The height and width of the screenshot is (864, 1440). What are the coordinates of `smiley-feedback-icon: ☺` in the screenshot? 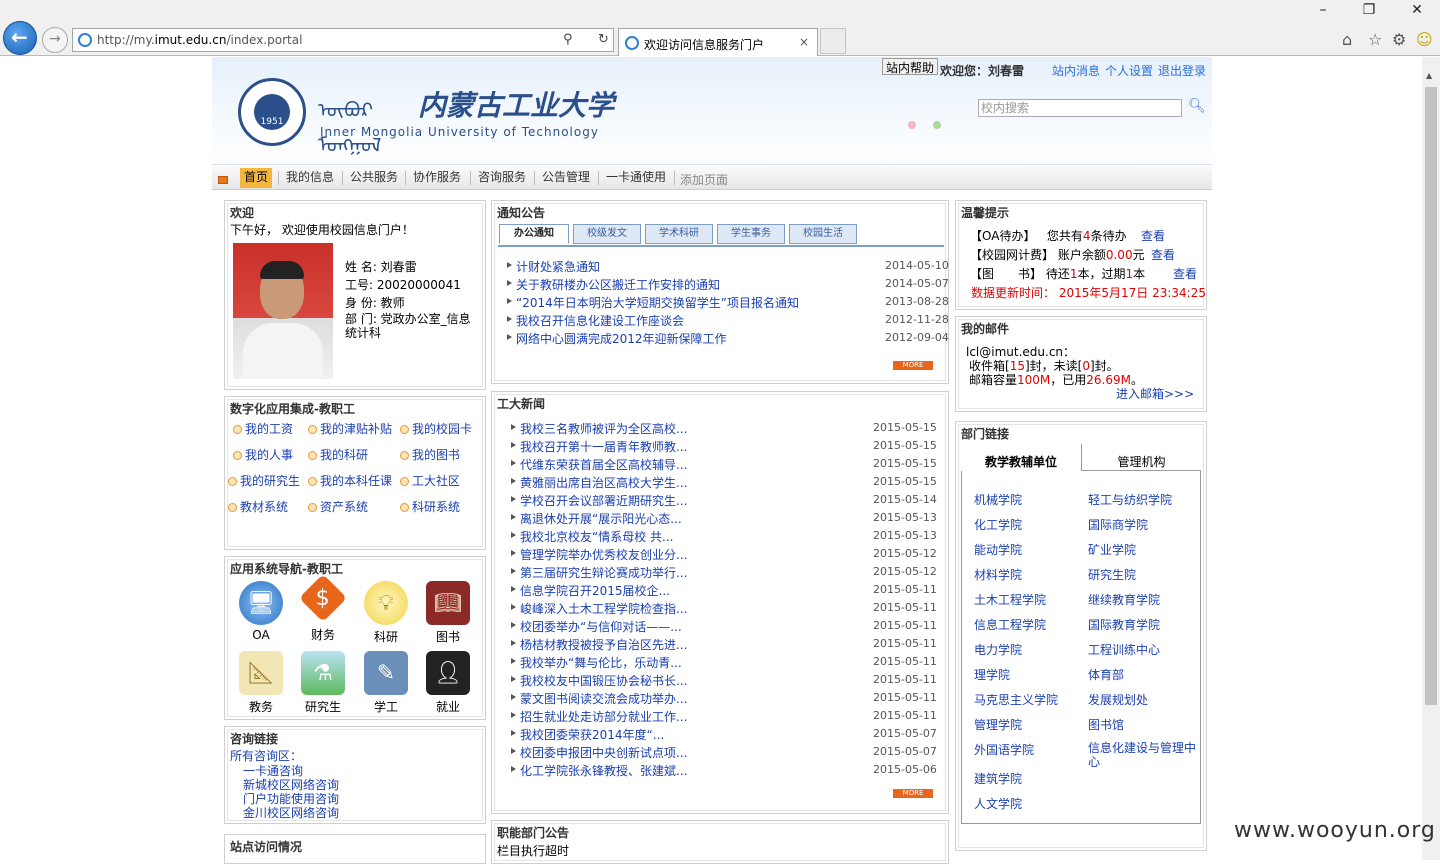 It's located at (1424, 39).